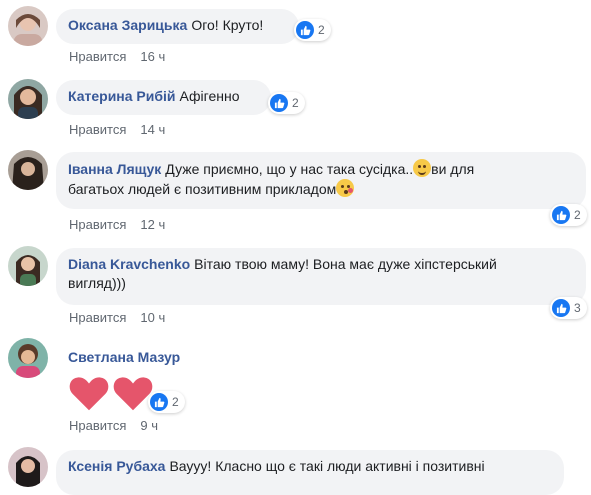  I want to click on comment-meta: Нравится 9 ч, so click(113, 425).